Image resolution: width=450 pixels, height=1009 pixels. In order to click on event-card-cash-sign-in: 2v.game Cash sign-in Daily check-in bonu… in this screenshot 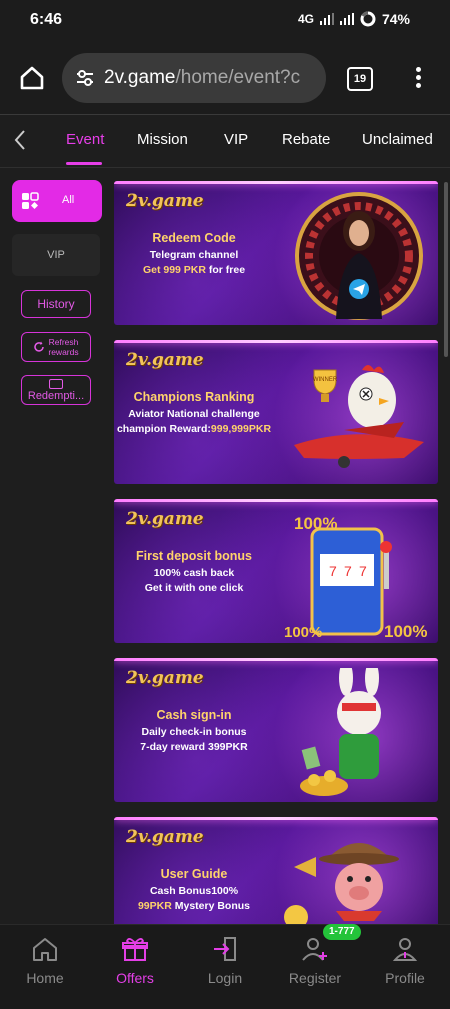, I will do `click(276, 730)`.